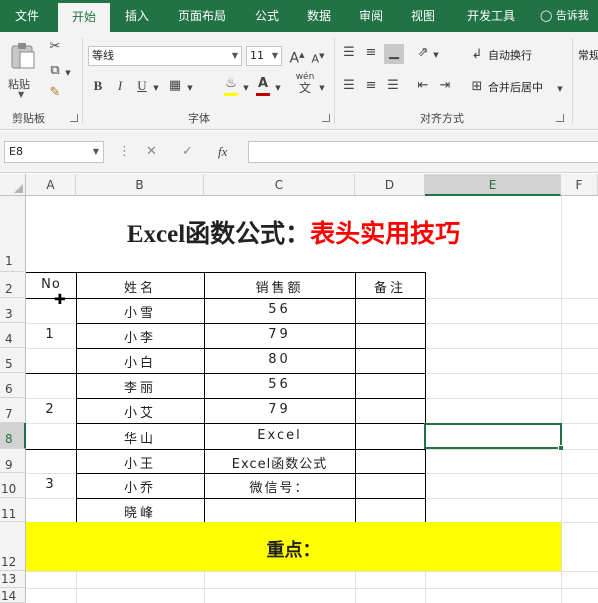 This screenshot has height=603, width=598. I want to click on row-header-14: 14, so click(13, 595).